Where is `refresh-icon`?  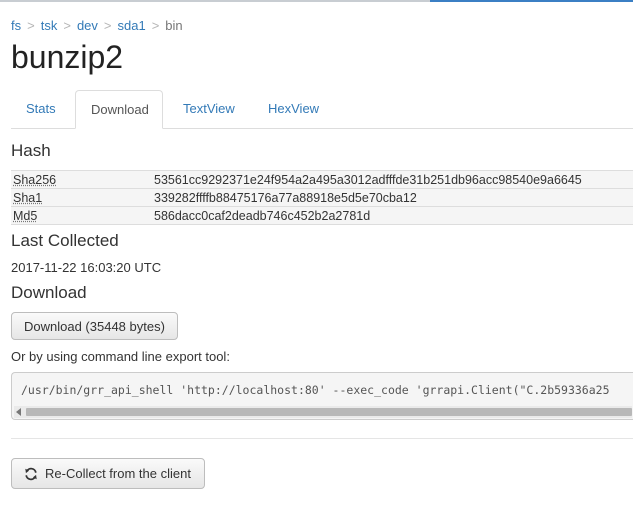
refresh-icon is located at coordinates (31, 474).